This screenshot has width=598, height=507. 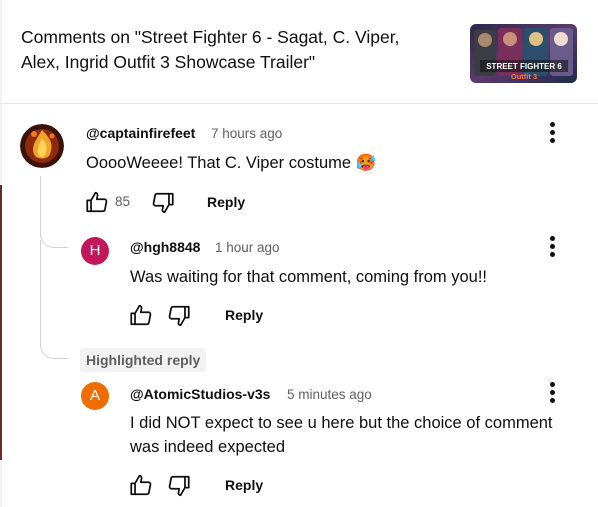 What do you see at coordinates (95, 396) in the screenshot?
I see `avatar: A` at bounding box center [95, 396].